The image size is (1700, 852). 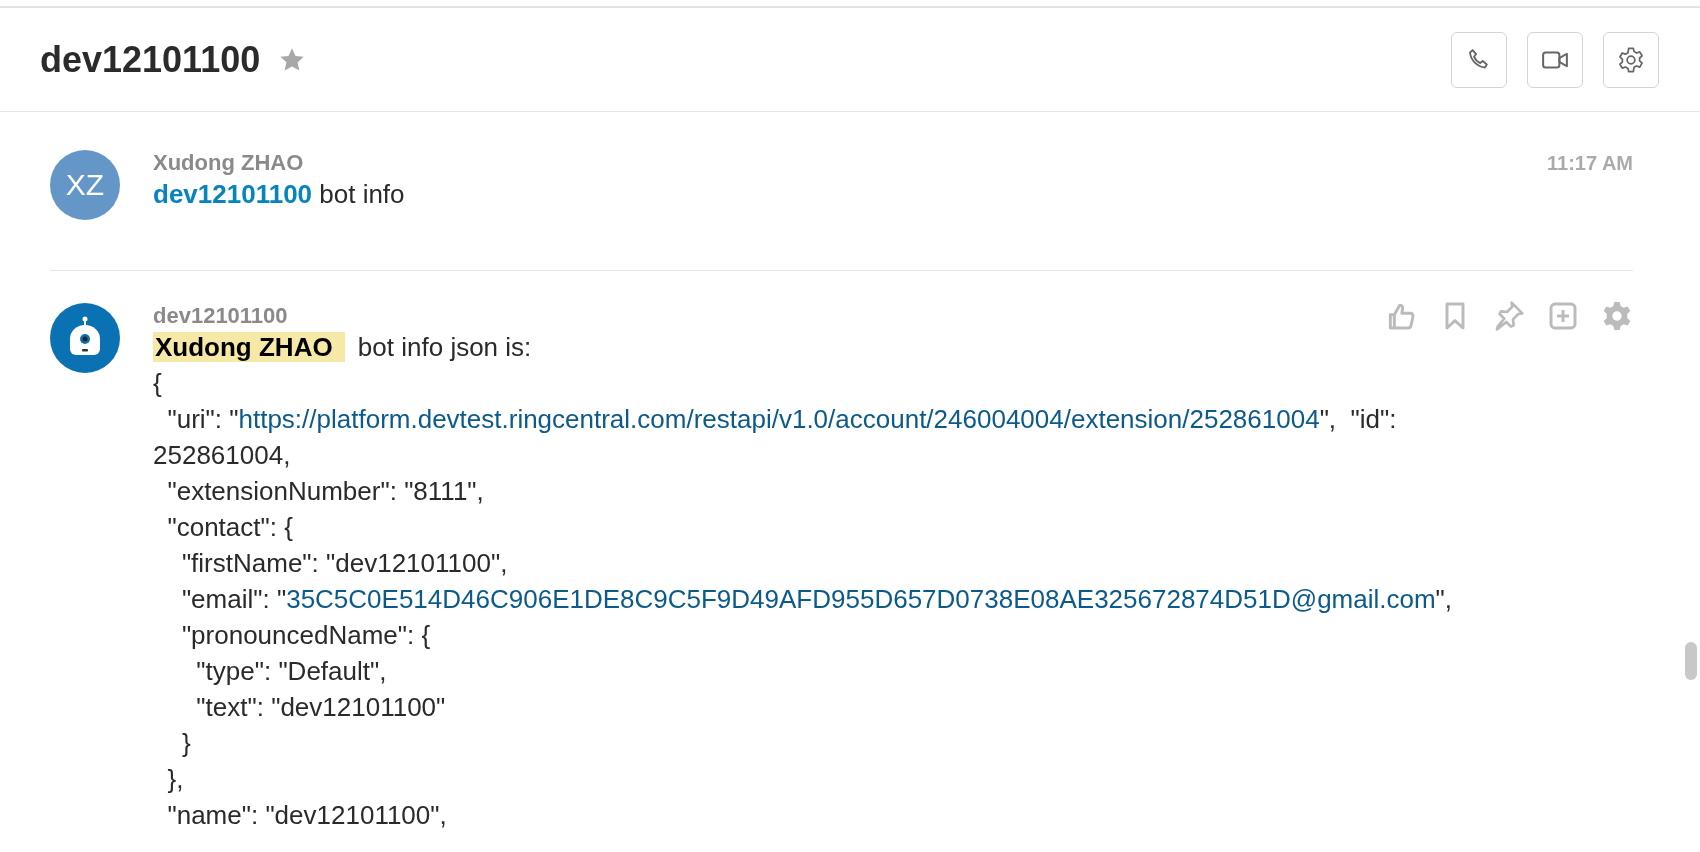 What do you see at coordinates (306, 635) in the screenshot?
I see `json-line: "pronouncedName": {` at bounding box center [306, 635].